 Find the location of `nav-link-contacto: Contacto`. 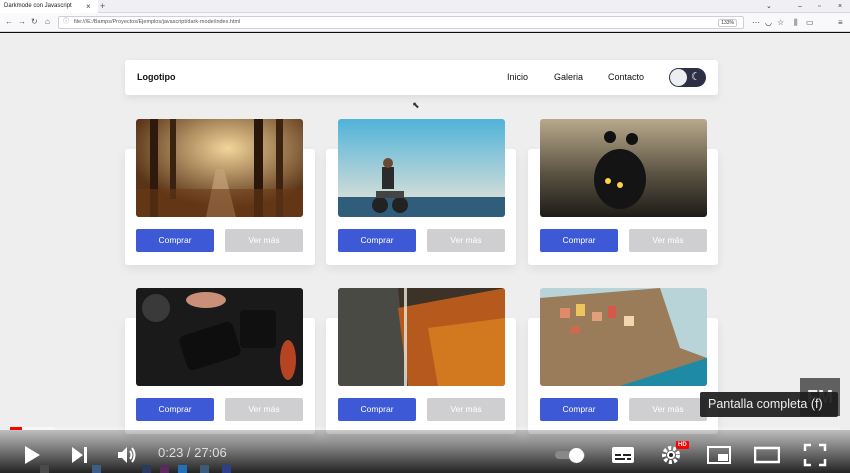

nav-link-contacto: Contacto is located at coordinates (626, 77).